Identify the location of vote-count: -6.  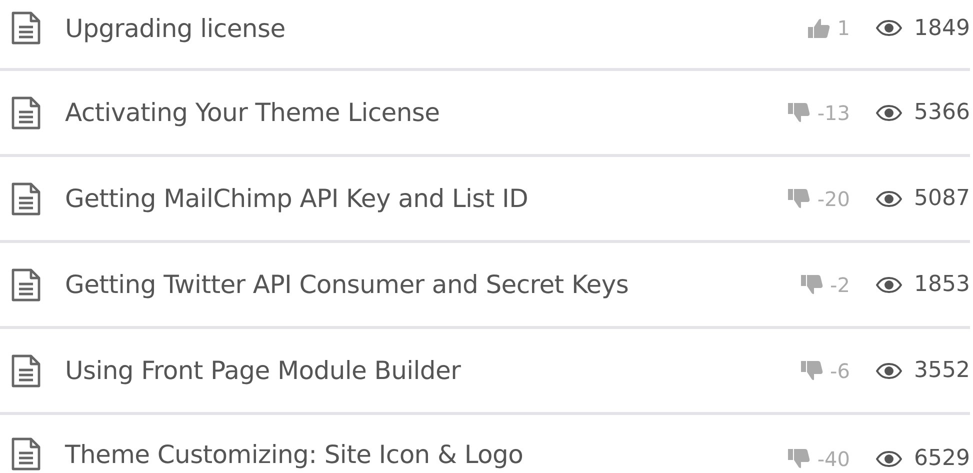
(840, 370).